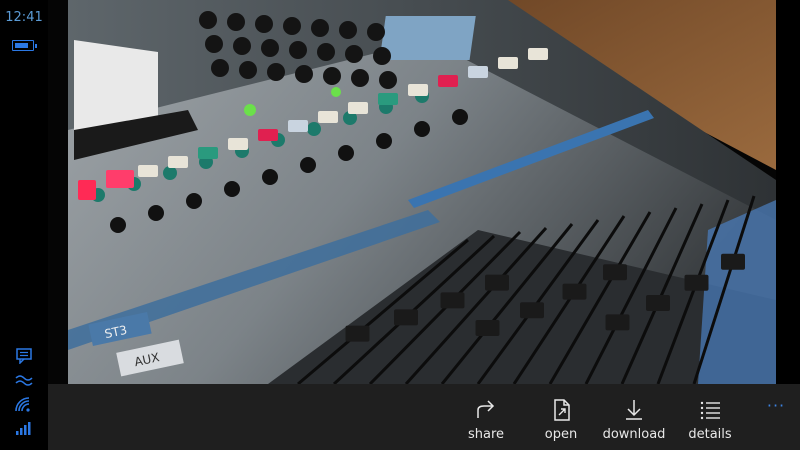 This screenshot has width=800, height=450. What do you see at coordinates (24, 45) in the screenshot?
I see `battery-icon` at bounding box center [24, 45].